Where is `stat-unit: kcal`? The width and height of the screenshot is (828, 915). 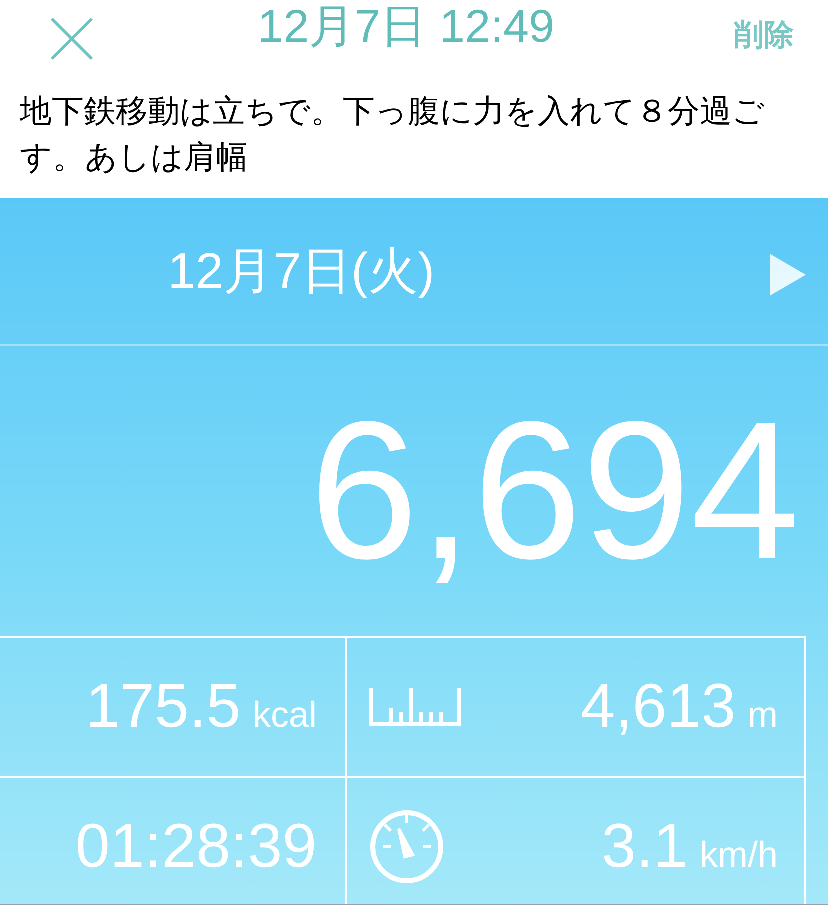 stat-unit: kcal is located at coordinates (284, 715).